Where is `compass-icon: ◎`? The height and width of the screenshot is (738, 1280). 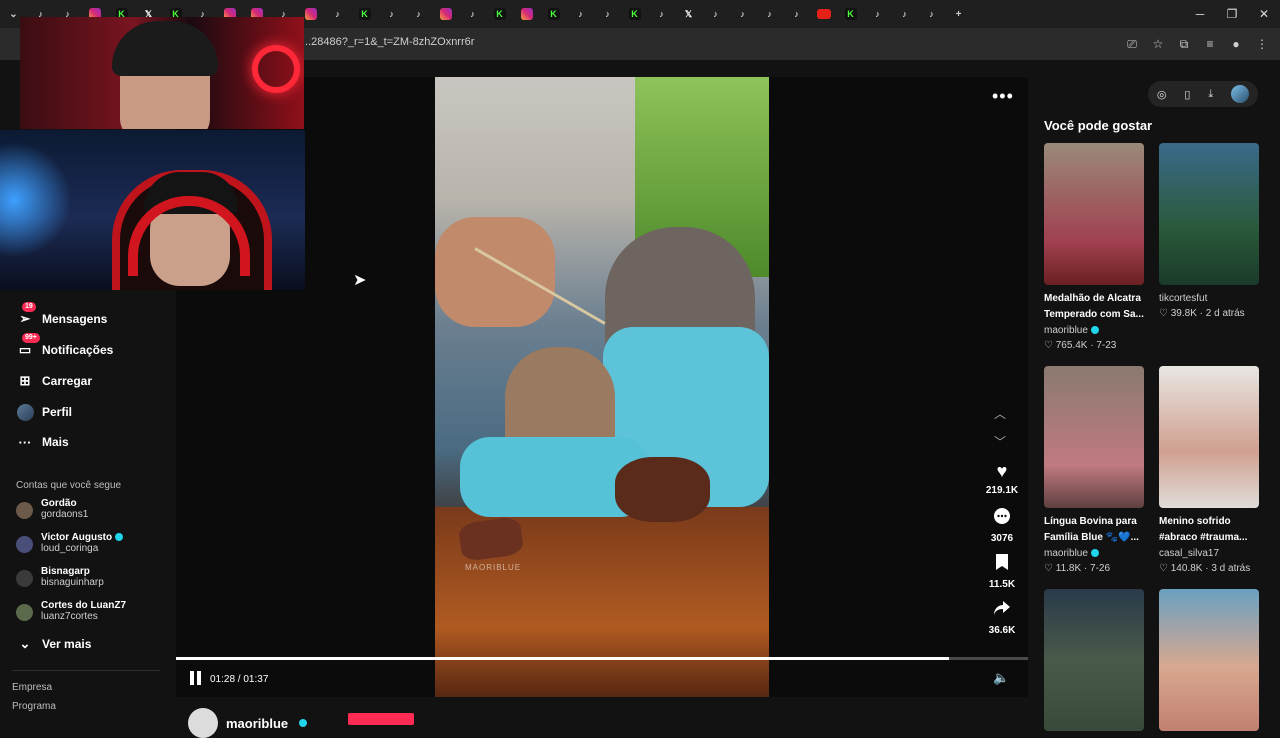
compass-icon: ◎ is located at coordinates (1162, 94).